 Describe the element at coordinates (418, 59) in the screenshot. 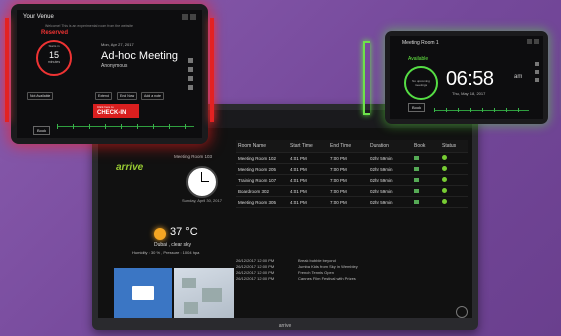

I see `status-label: Available` at that location.